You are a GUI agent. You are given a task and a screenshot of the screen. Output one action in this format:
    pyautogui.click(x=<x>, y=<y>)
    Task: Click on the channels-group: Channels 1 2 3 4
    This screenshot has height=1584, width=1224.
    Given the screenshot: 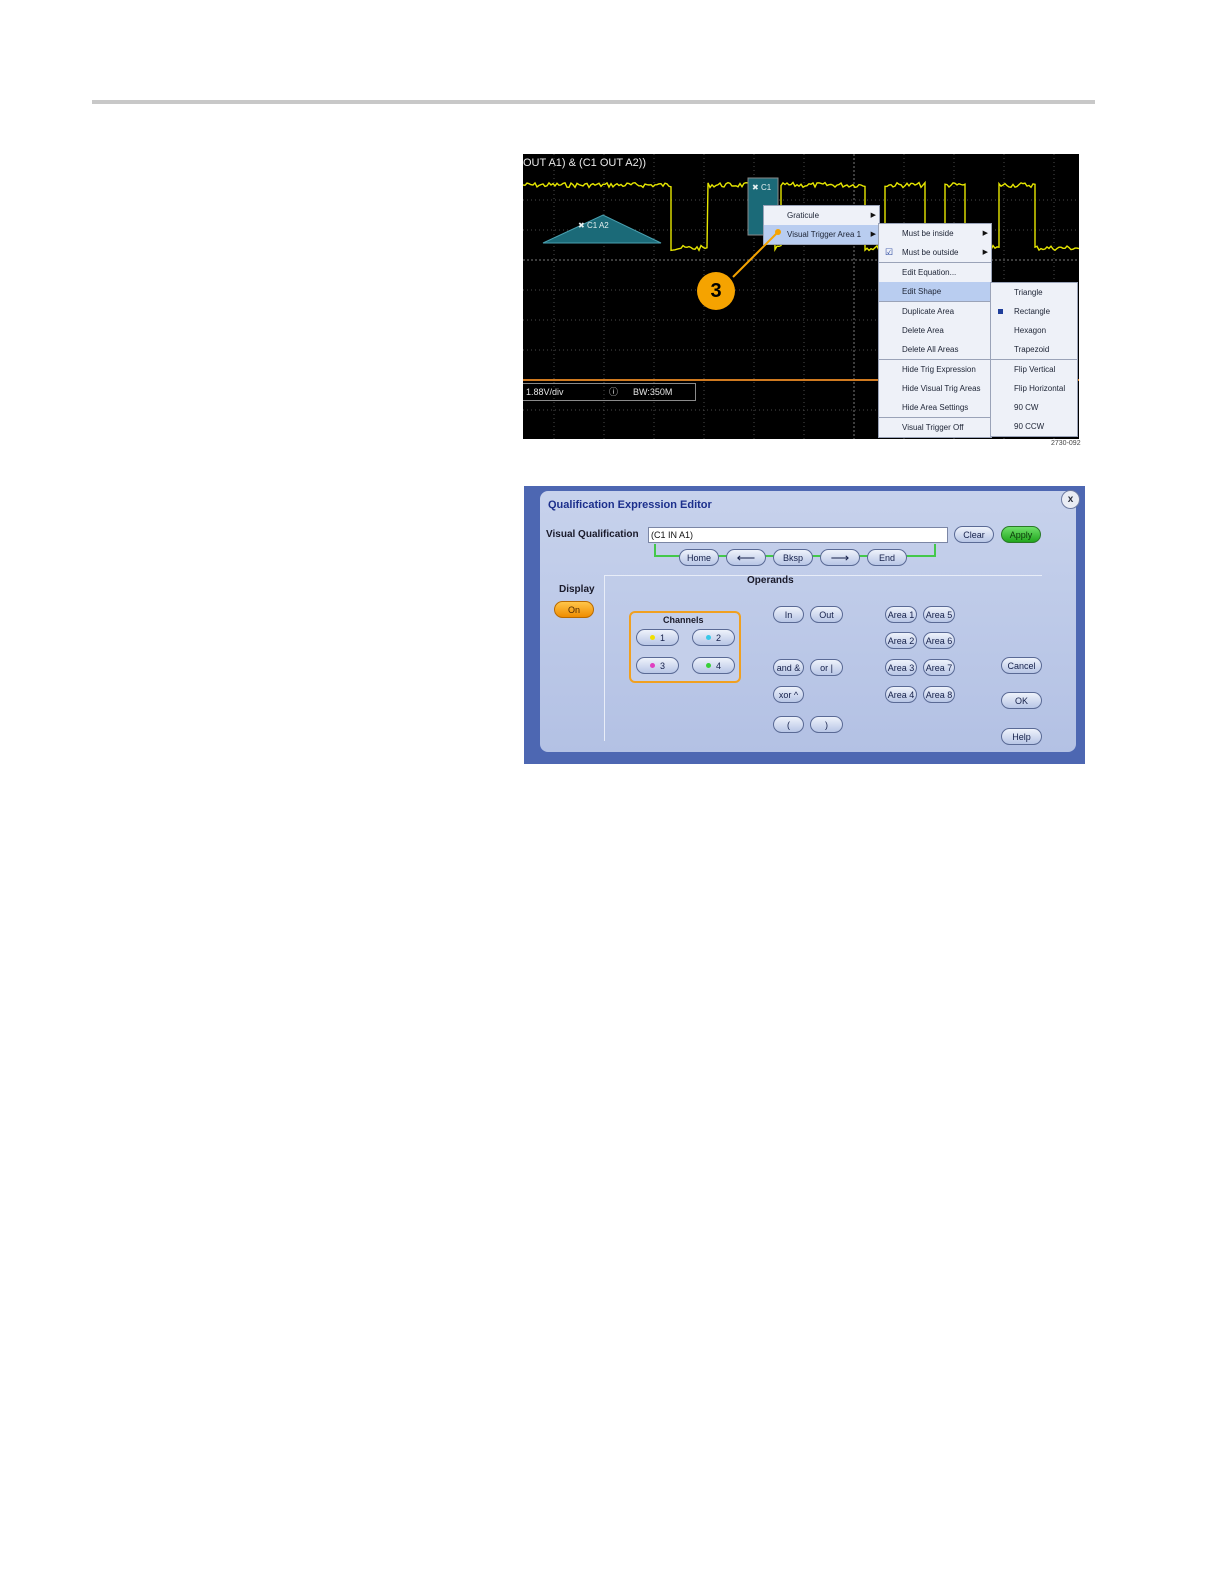 What is the action you would take?
    pyautogui.click(x=685, y=647)
    